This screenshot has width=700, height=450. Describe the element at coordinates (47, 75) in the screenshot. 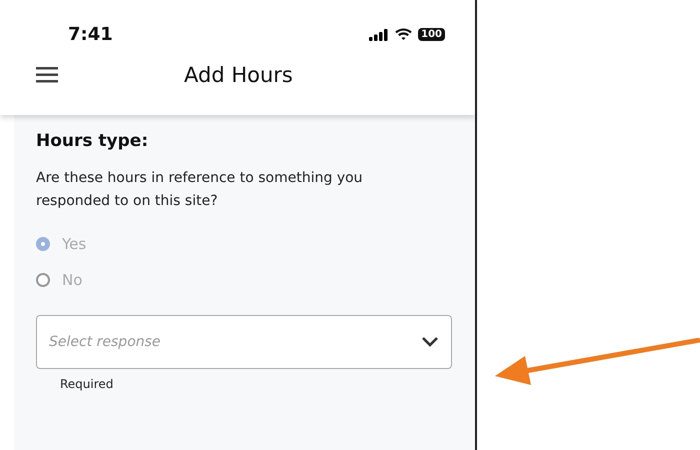

I see `menu-icon` at that location.